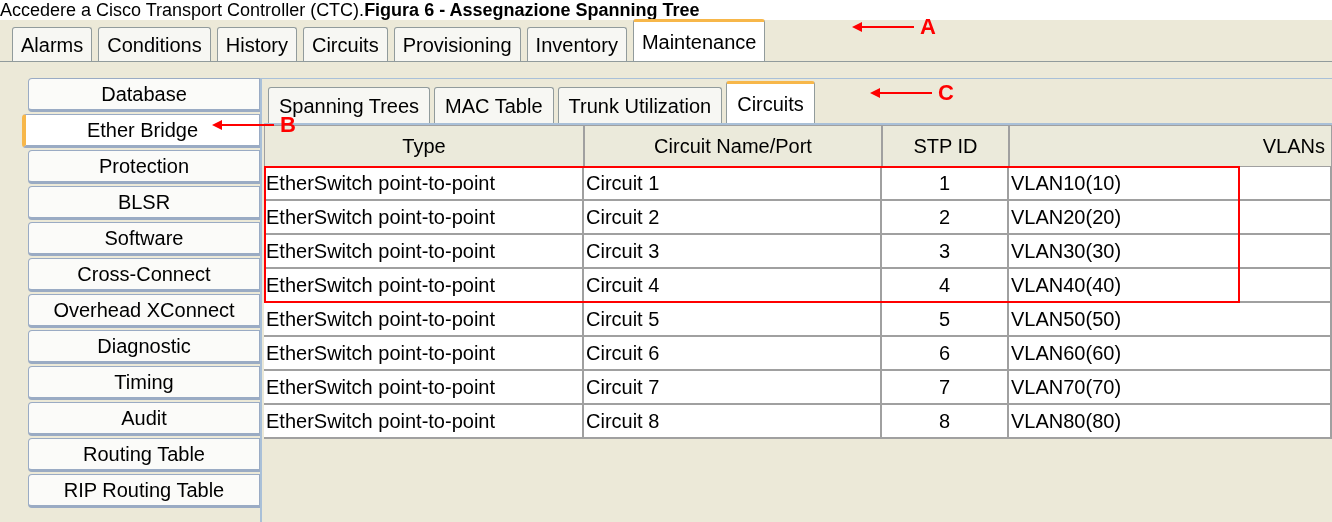 The width and height of the screenshot is (1332, 522). I want to click on side-tab: Overhead XConnect, so click(144, 311).